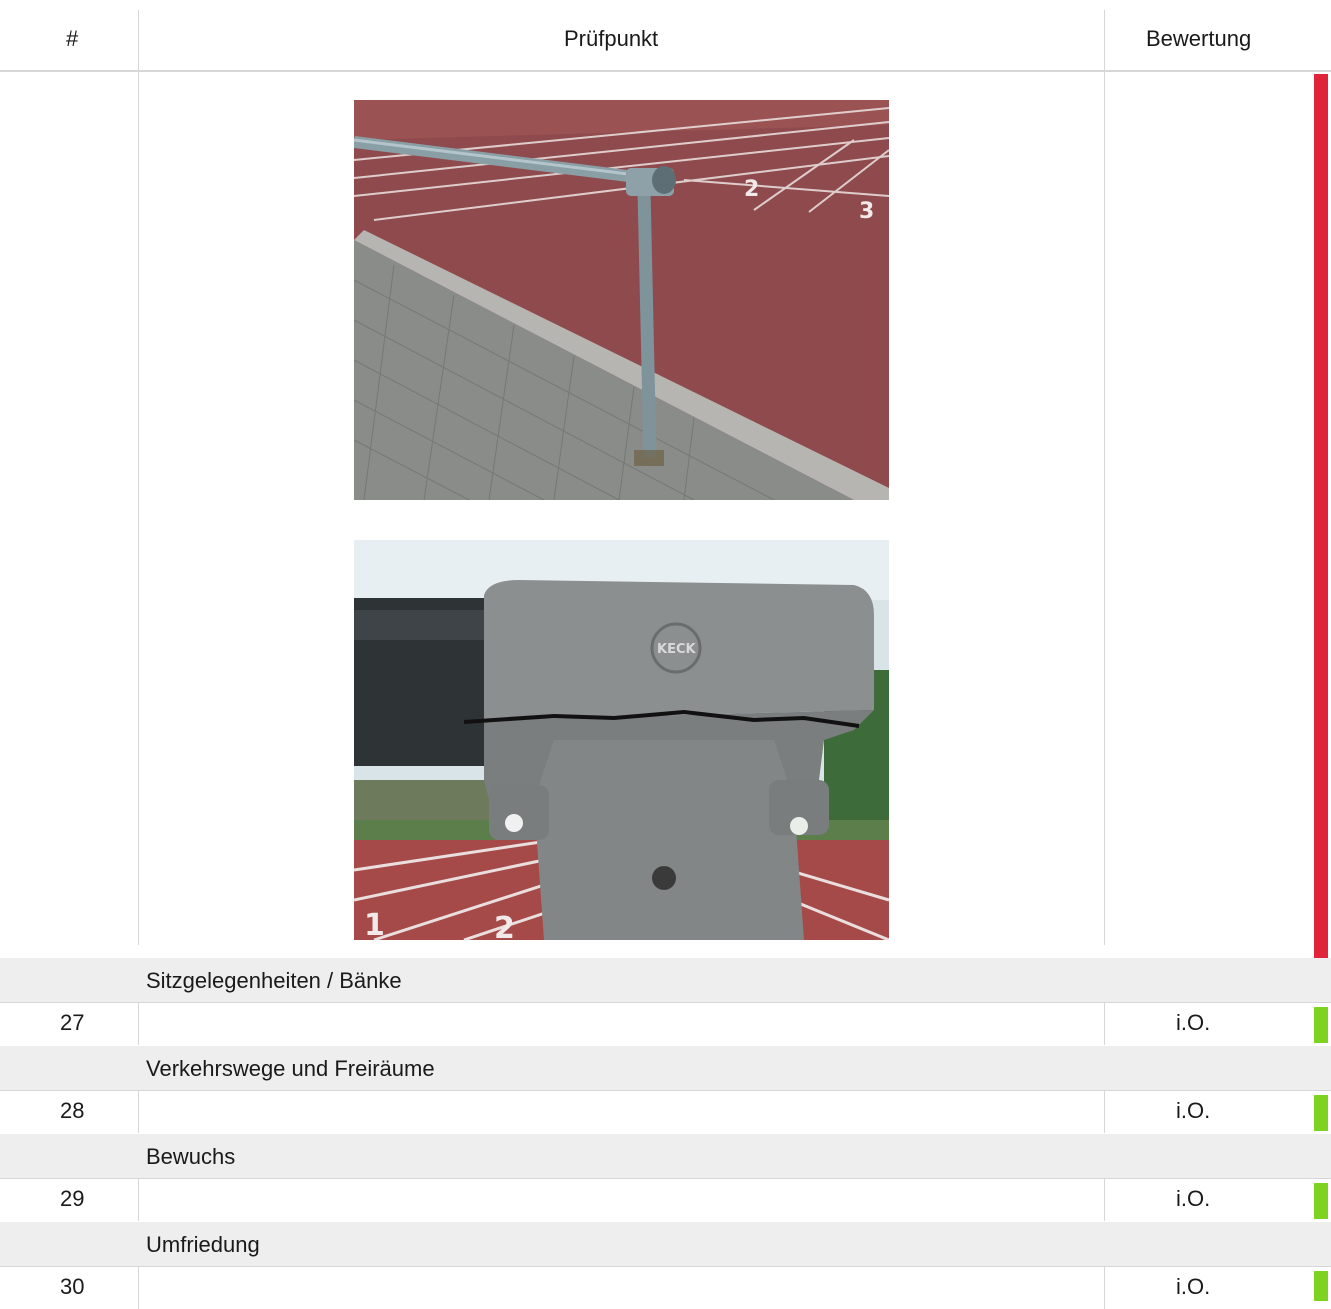 The width and height of the screenshot is (1331, 1309). Describe the element at coordinates (1321, 516) in the screenshot. I see `defect-status-bar` at that location.